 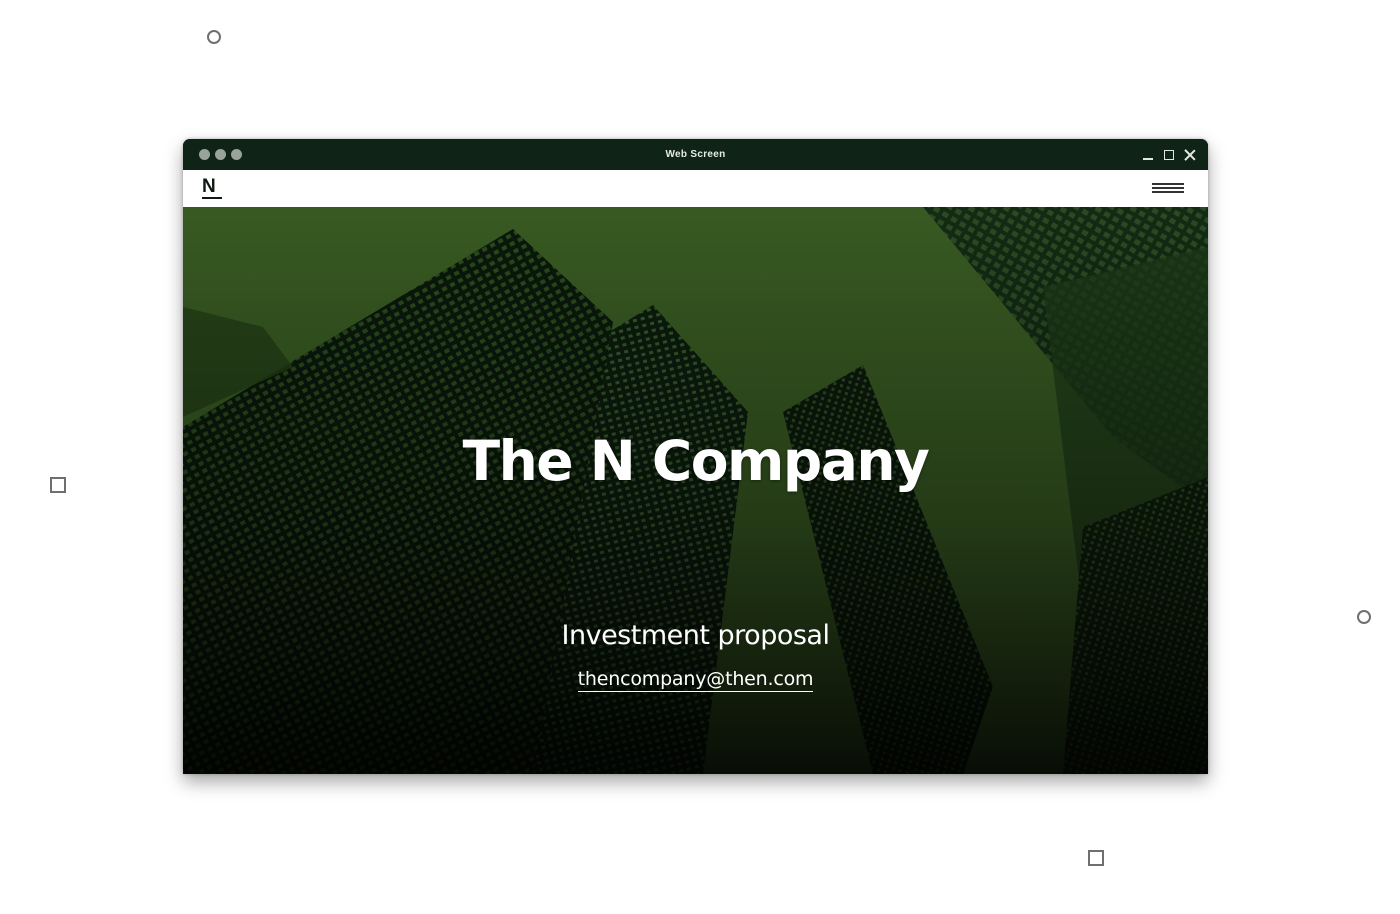 What do you see at coordinates (1190, 155) in the screenshot?
I see `close-icon` at bounding box center [1190, 155].